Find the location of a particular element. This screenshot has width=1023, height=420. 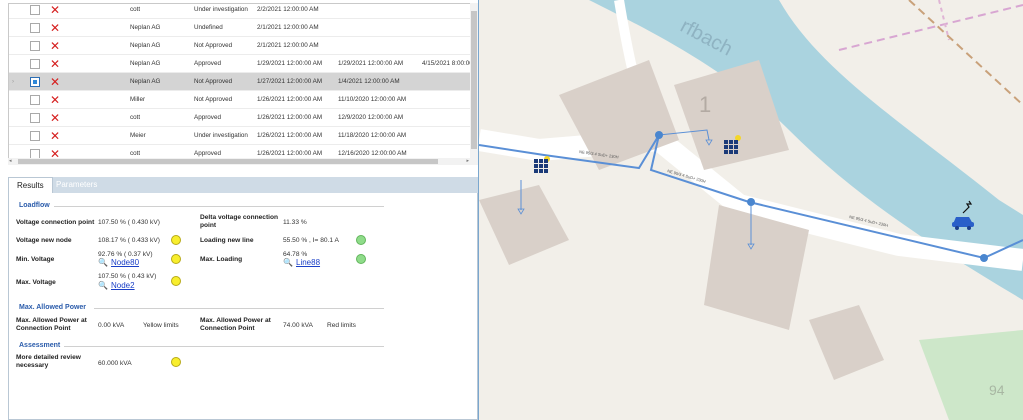

grid-vertical-scrollbar is located at coordinates (474, 84).